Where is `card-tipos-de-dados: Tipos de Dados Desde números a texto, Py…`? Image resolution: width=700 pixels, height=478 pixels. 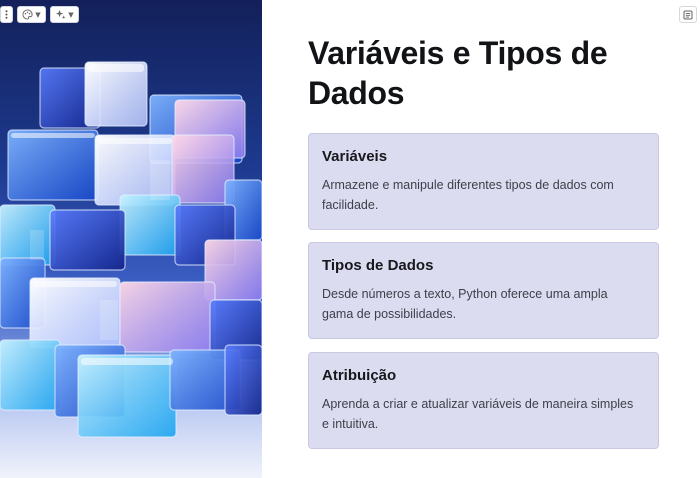 card-tipos-de-dados: Tipos de Dados Desde números a texto, Py… is located at coordinates (483, 290).